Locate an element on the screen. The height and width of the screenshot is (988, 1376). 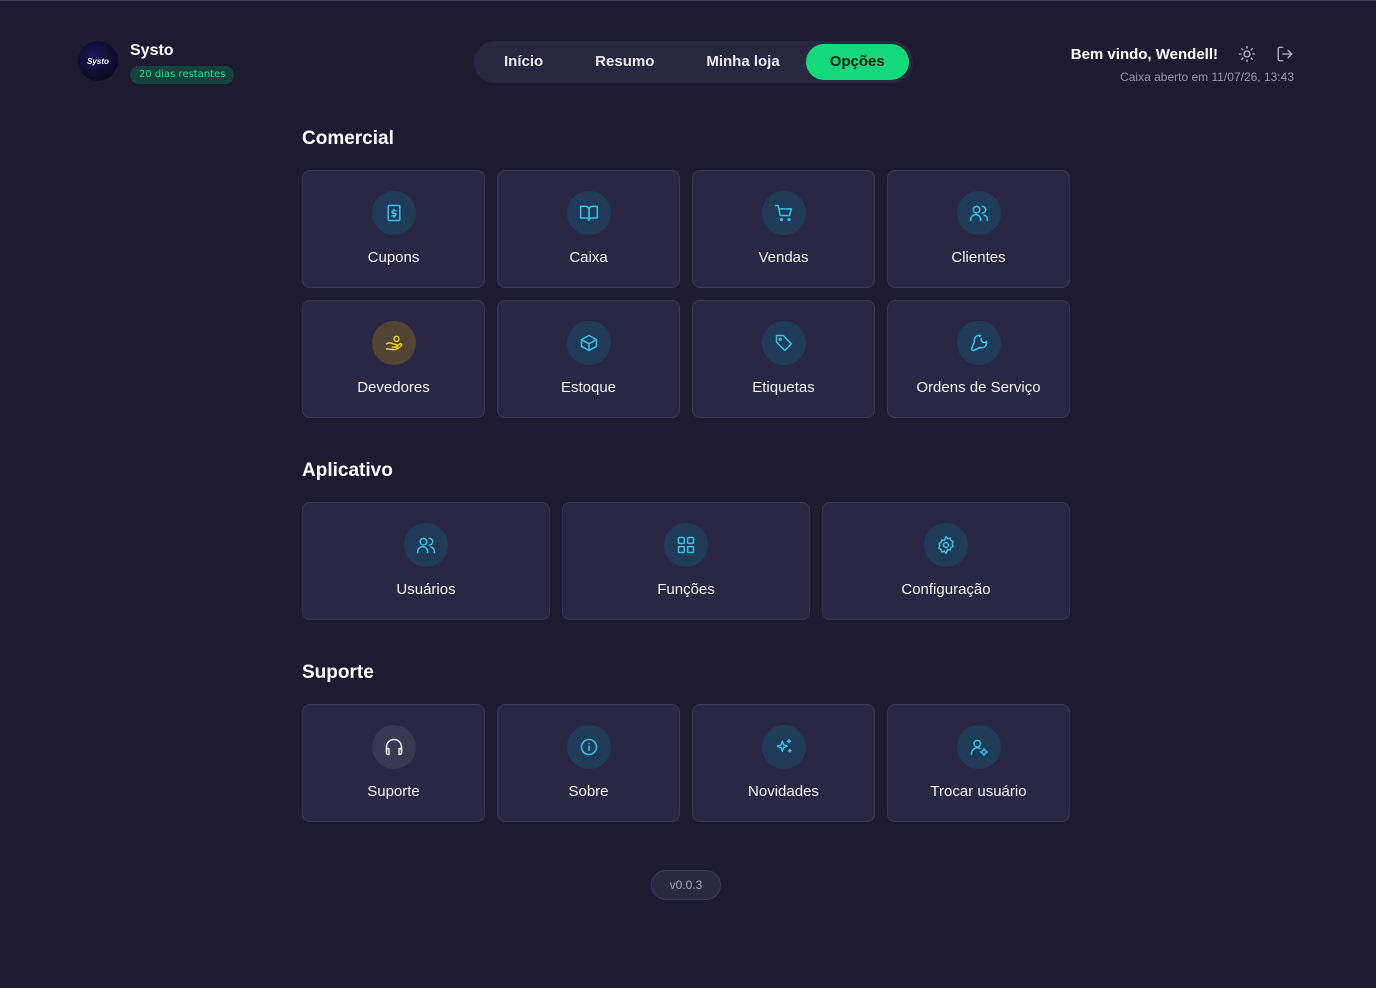
info-icon is located at coordinates (588, 747).